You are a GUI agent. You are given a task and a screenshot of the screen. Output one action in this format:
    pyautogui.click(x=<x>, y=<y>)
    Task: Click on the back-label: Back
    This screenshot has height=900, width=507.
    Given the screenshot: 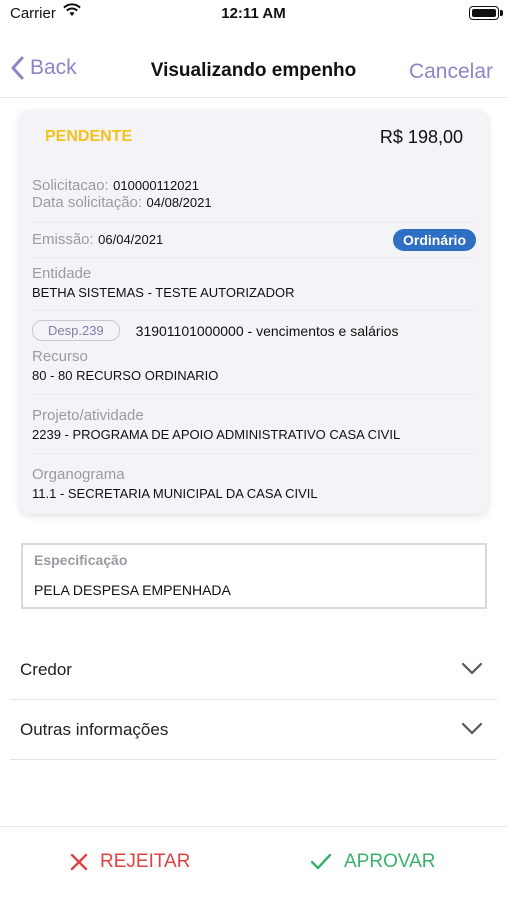 What is the action you would take?
    pyautogui.click(x=53, y=67)
    